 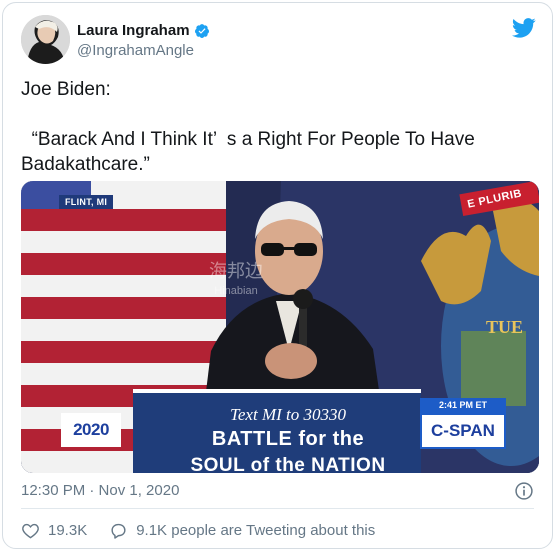 What do you see at coordinates (277, 508) in the screenshot?
I see `footer-divider` at bounding box center [277, 508].